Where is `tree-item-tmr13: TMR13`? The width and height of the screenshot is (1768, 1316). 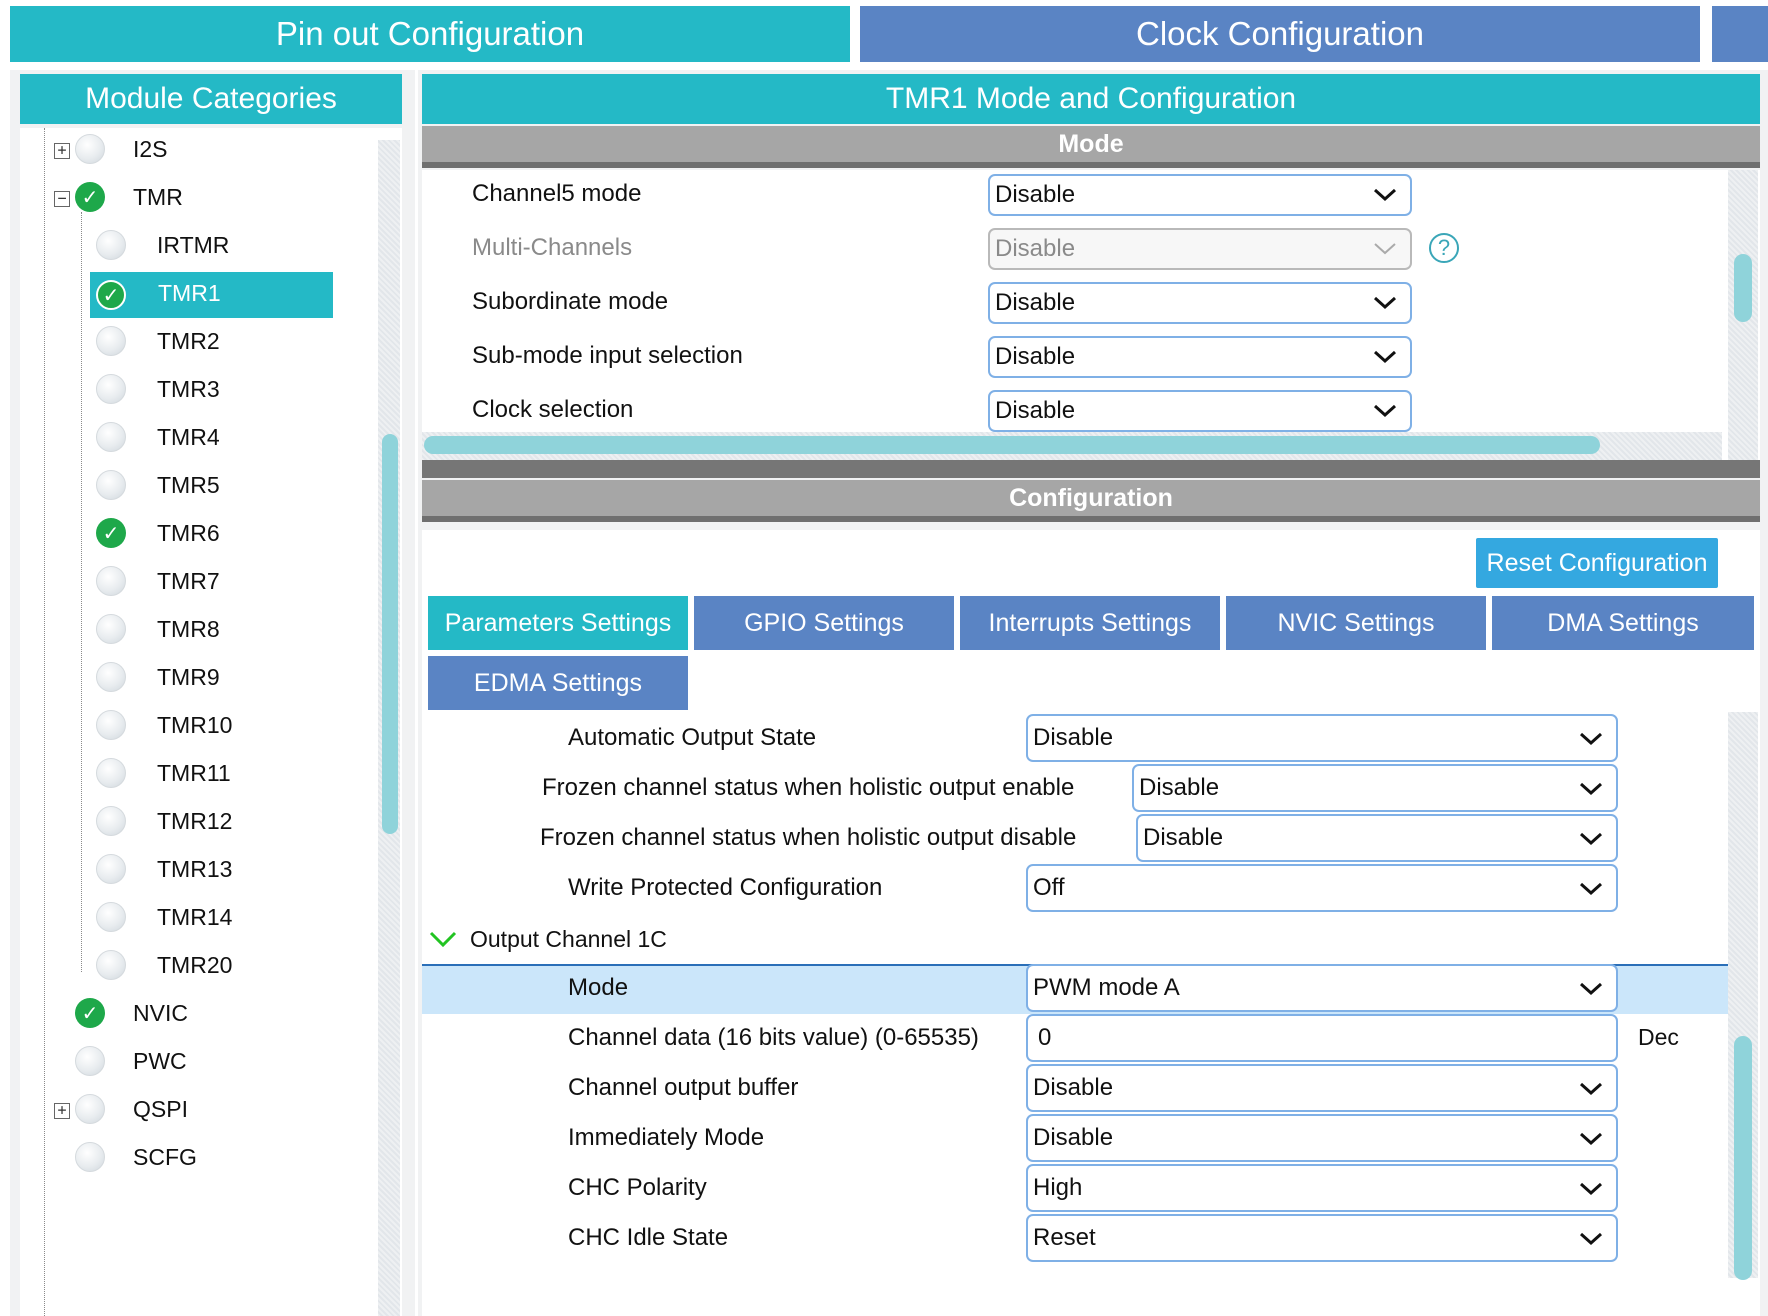
tree-item-tmr13: TMR13 is located at coordinates (198, 871).